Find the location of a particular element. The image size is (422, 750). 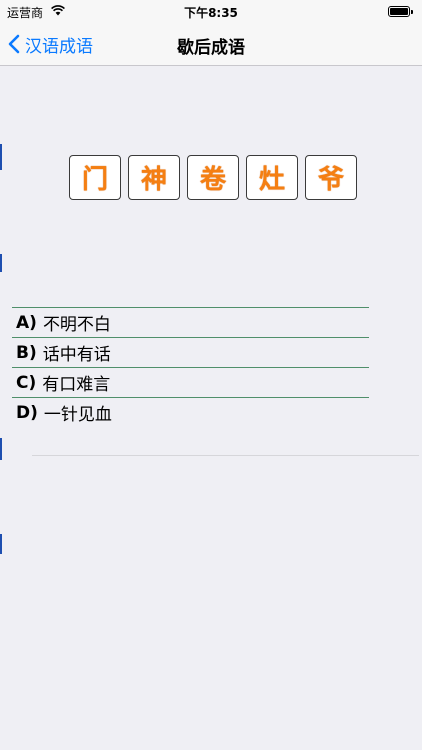

option-d: D) 一针见血 is located at coordinates (190, 412).